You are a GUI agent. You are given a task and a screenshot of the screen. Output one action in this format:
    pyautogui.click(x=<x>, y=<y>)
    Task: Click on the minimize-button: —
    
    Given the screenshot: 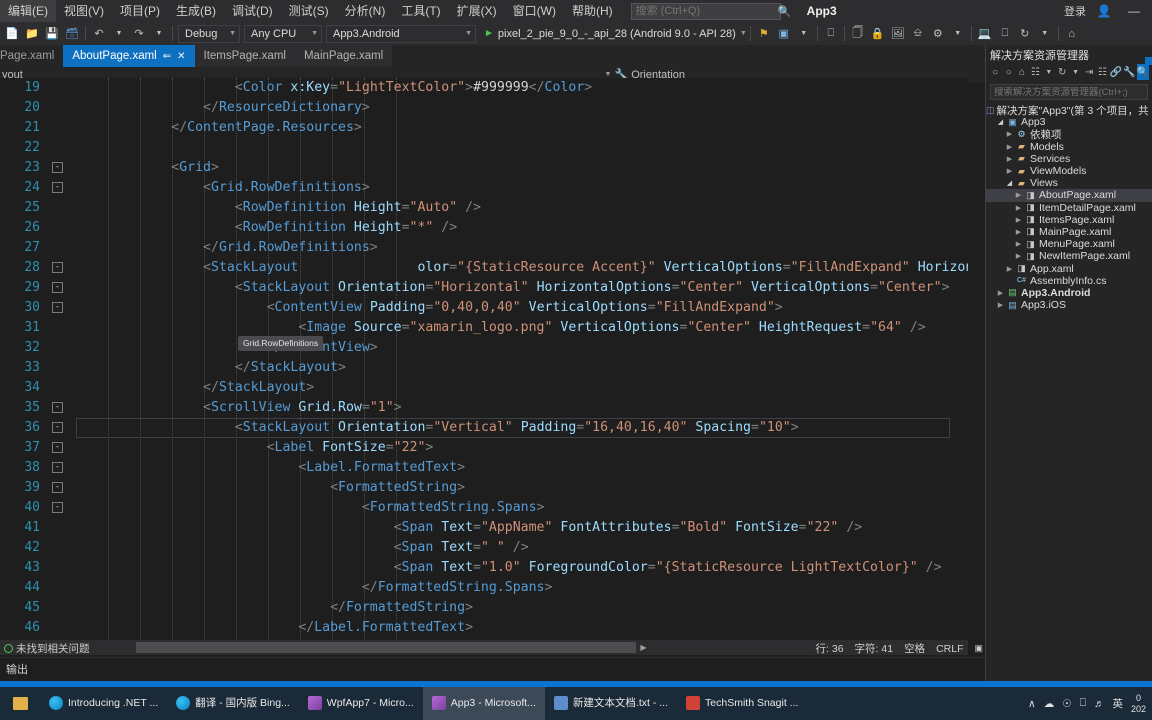 What is the action you would take?
    pyautogui.click(x=1134, y=11)
    